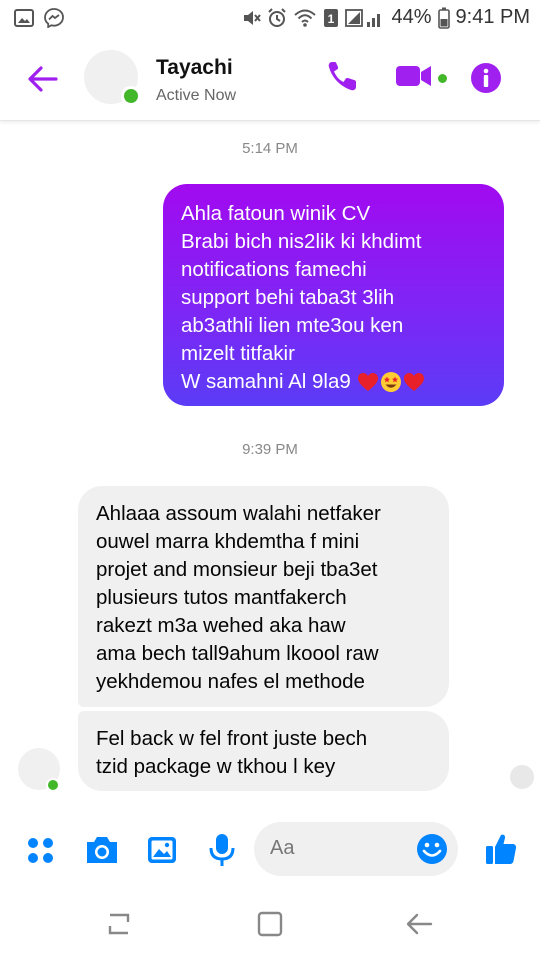 The height and width of the screenshot is (960, 540). What do you see at coordinates (238, 513) in the screenshot?
I see `message-line: Ahlaaa assoum walahi netfaker` at bounding box center [238, 513].